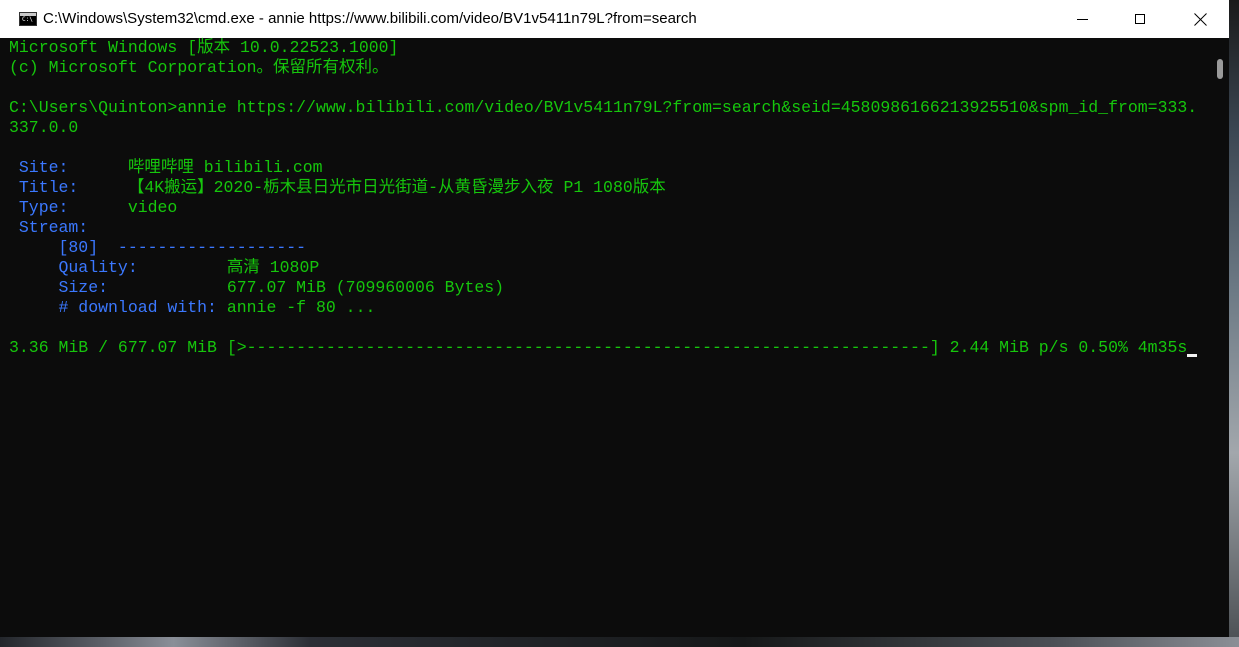 Image resolution: width=1239 pixels, height=647 pixels. I want to click on console-line-command-wrap: 337.0.0, so click(44, 127).